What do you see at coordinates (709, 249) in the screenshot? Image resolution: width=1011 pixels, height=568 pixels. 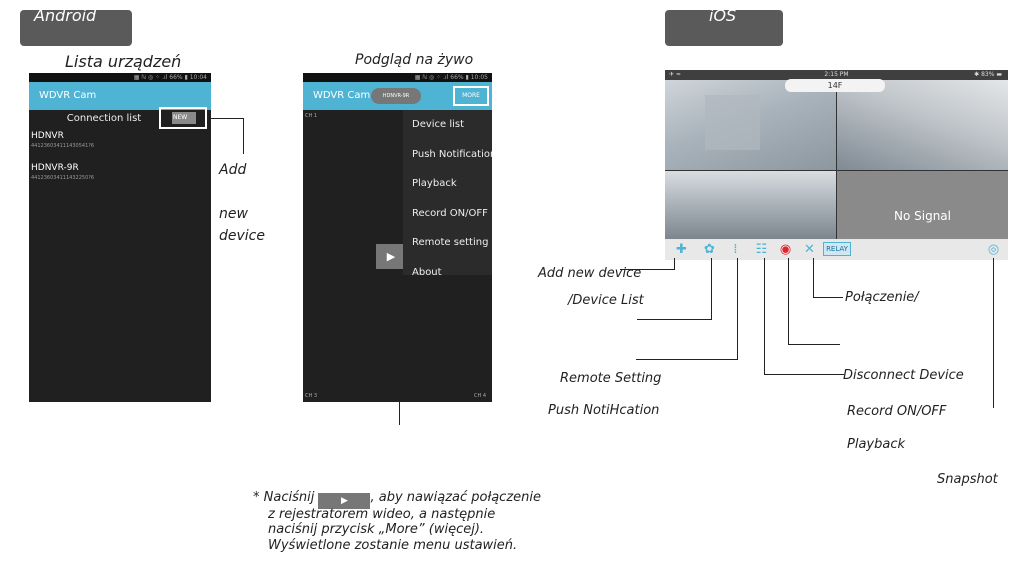 I see `gear-icon: ✿` at bounding box center [709, 249].